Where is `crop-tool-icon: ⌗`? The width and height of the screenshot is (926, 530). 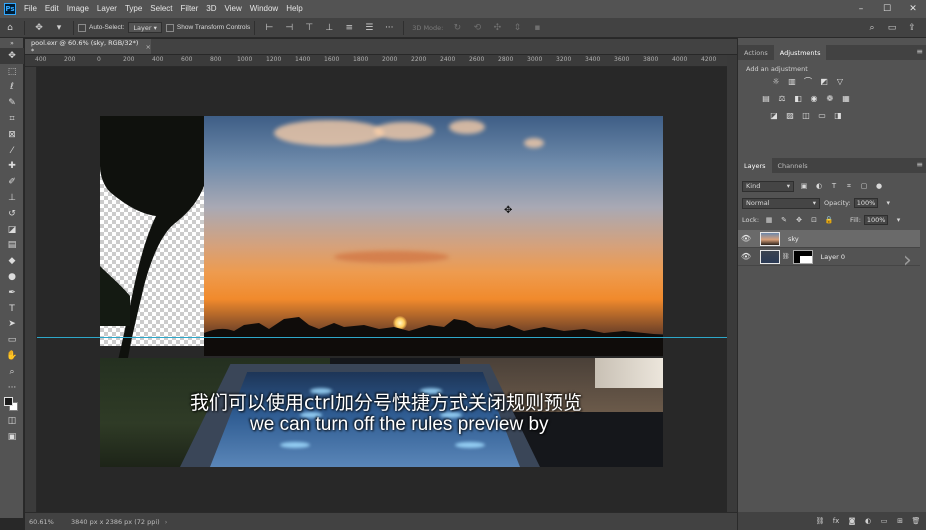 crop-tool-icon: ⌗ is located at coordinates (12, 119).